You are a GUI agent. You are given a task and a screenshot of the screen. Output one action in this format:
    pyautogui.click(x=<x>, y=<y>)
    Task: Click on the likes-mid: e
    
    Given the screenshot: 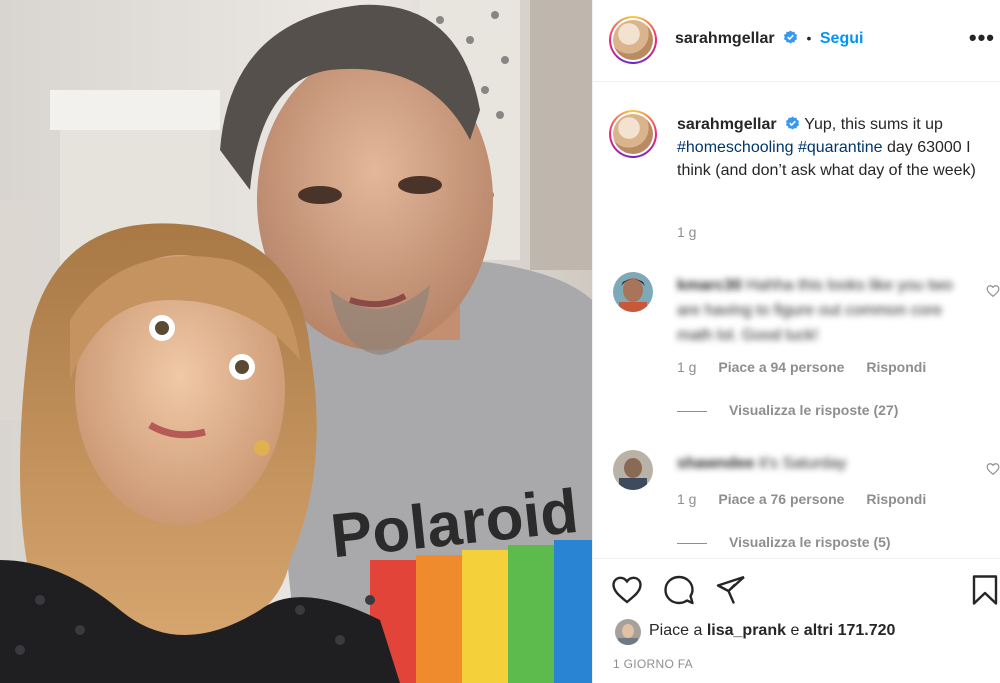 What is the action you would take?
    pyautogui.click(x=795, y=630)
    